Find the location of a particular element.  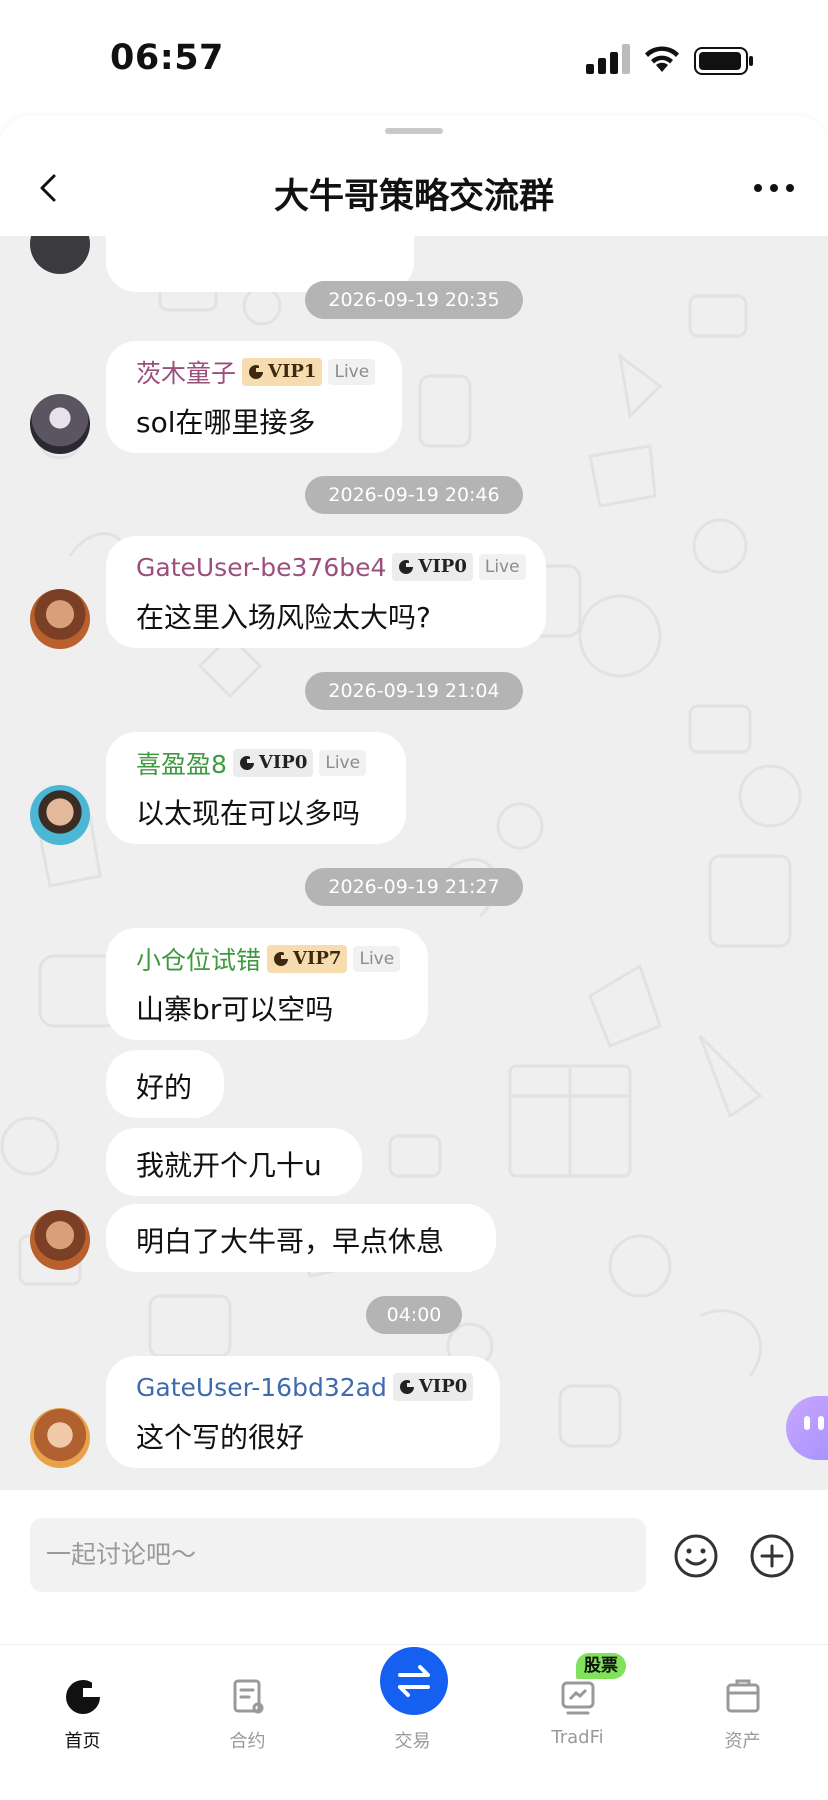

username: 小仓位试错 is located at coordinates (198, 959).